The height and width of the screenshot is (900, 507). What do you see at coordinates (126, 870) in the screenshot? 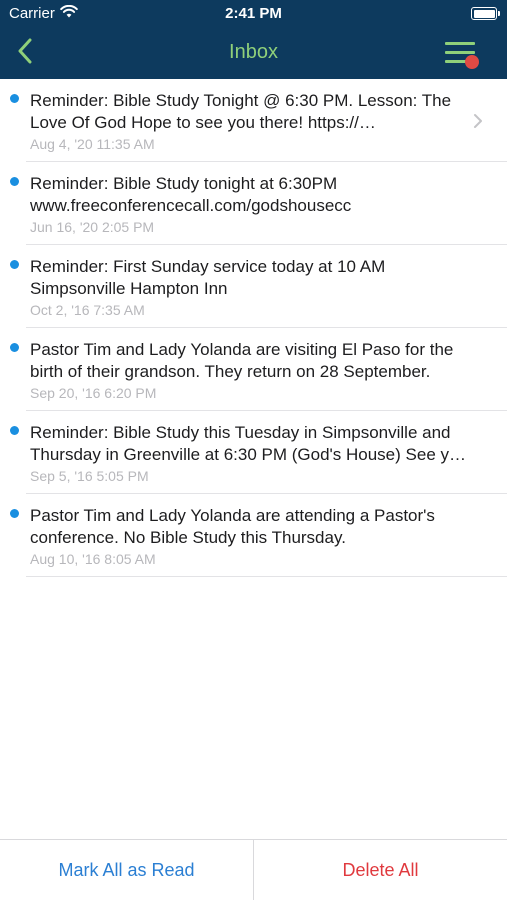
I see `mark-all-read-button: Mark All as Read` at bounding box center [126, 870].